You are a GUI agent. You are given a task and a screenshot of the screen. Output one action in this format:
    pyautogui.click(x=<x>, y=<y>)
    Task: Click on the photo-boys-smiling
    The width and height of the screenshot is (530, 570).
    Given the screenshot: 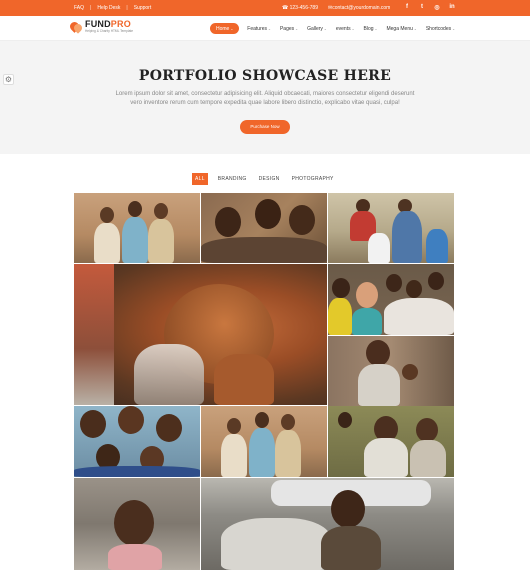 What is the action you would take?
    pyautogui.click(x=264, y=228)
    